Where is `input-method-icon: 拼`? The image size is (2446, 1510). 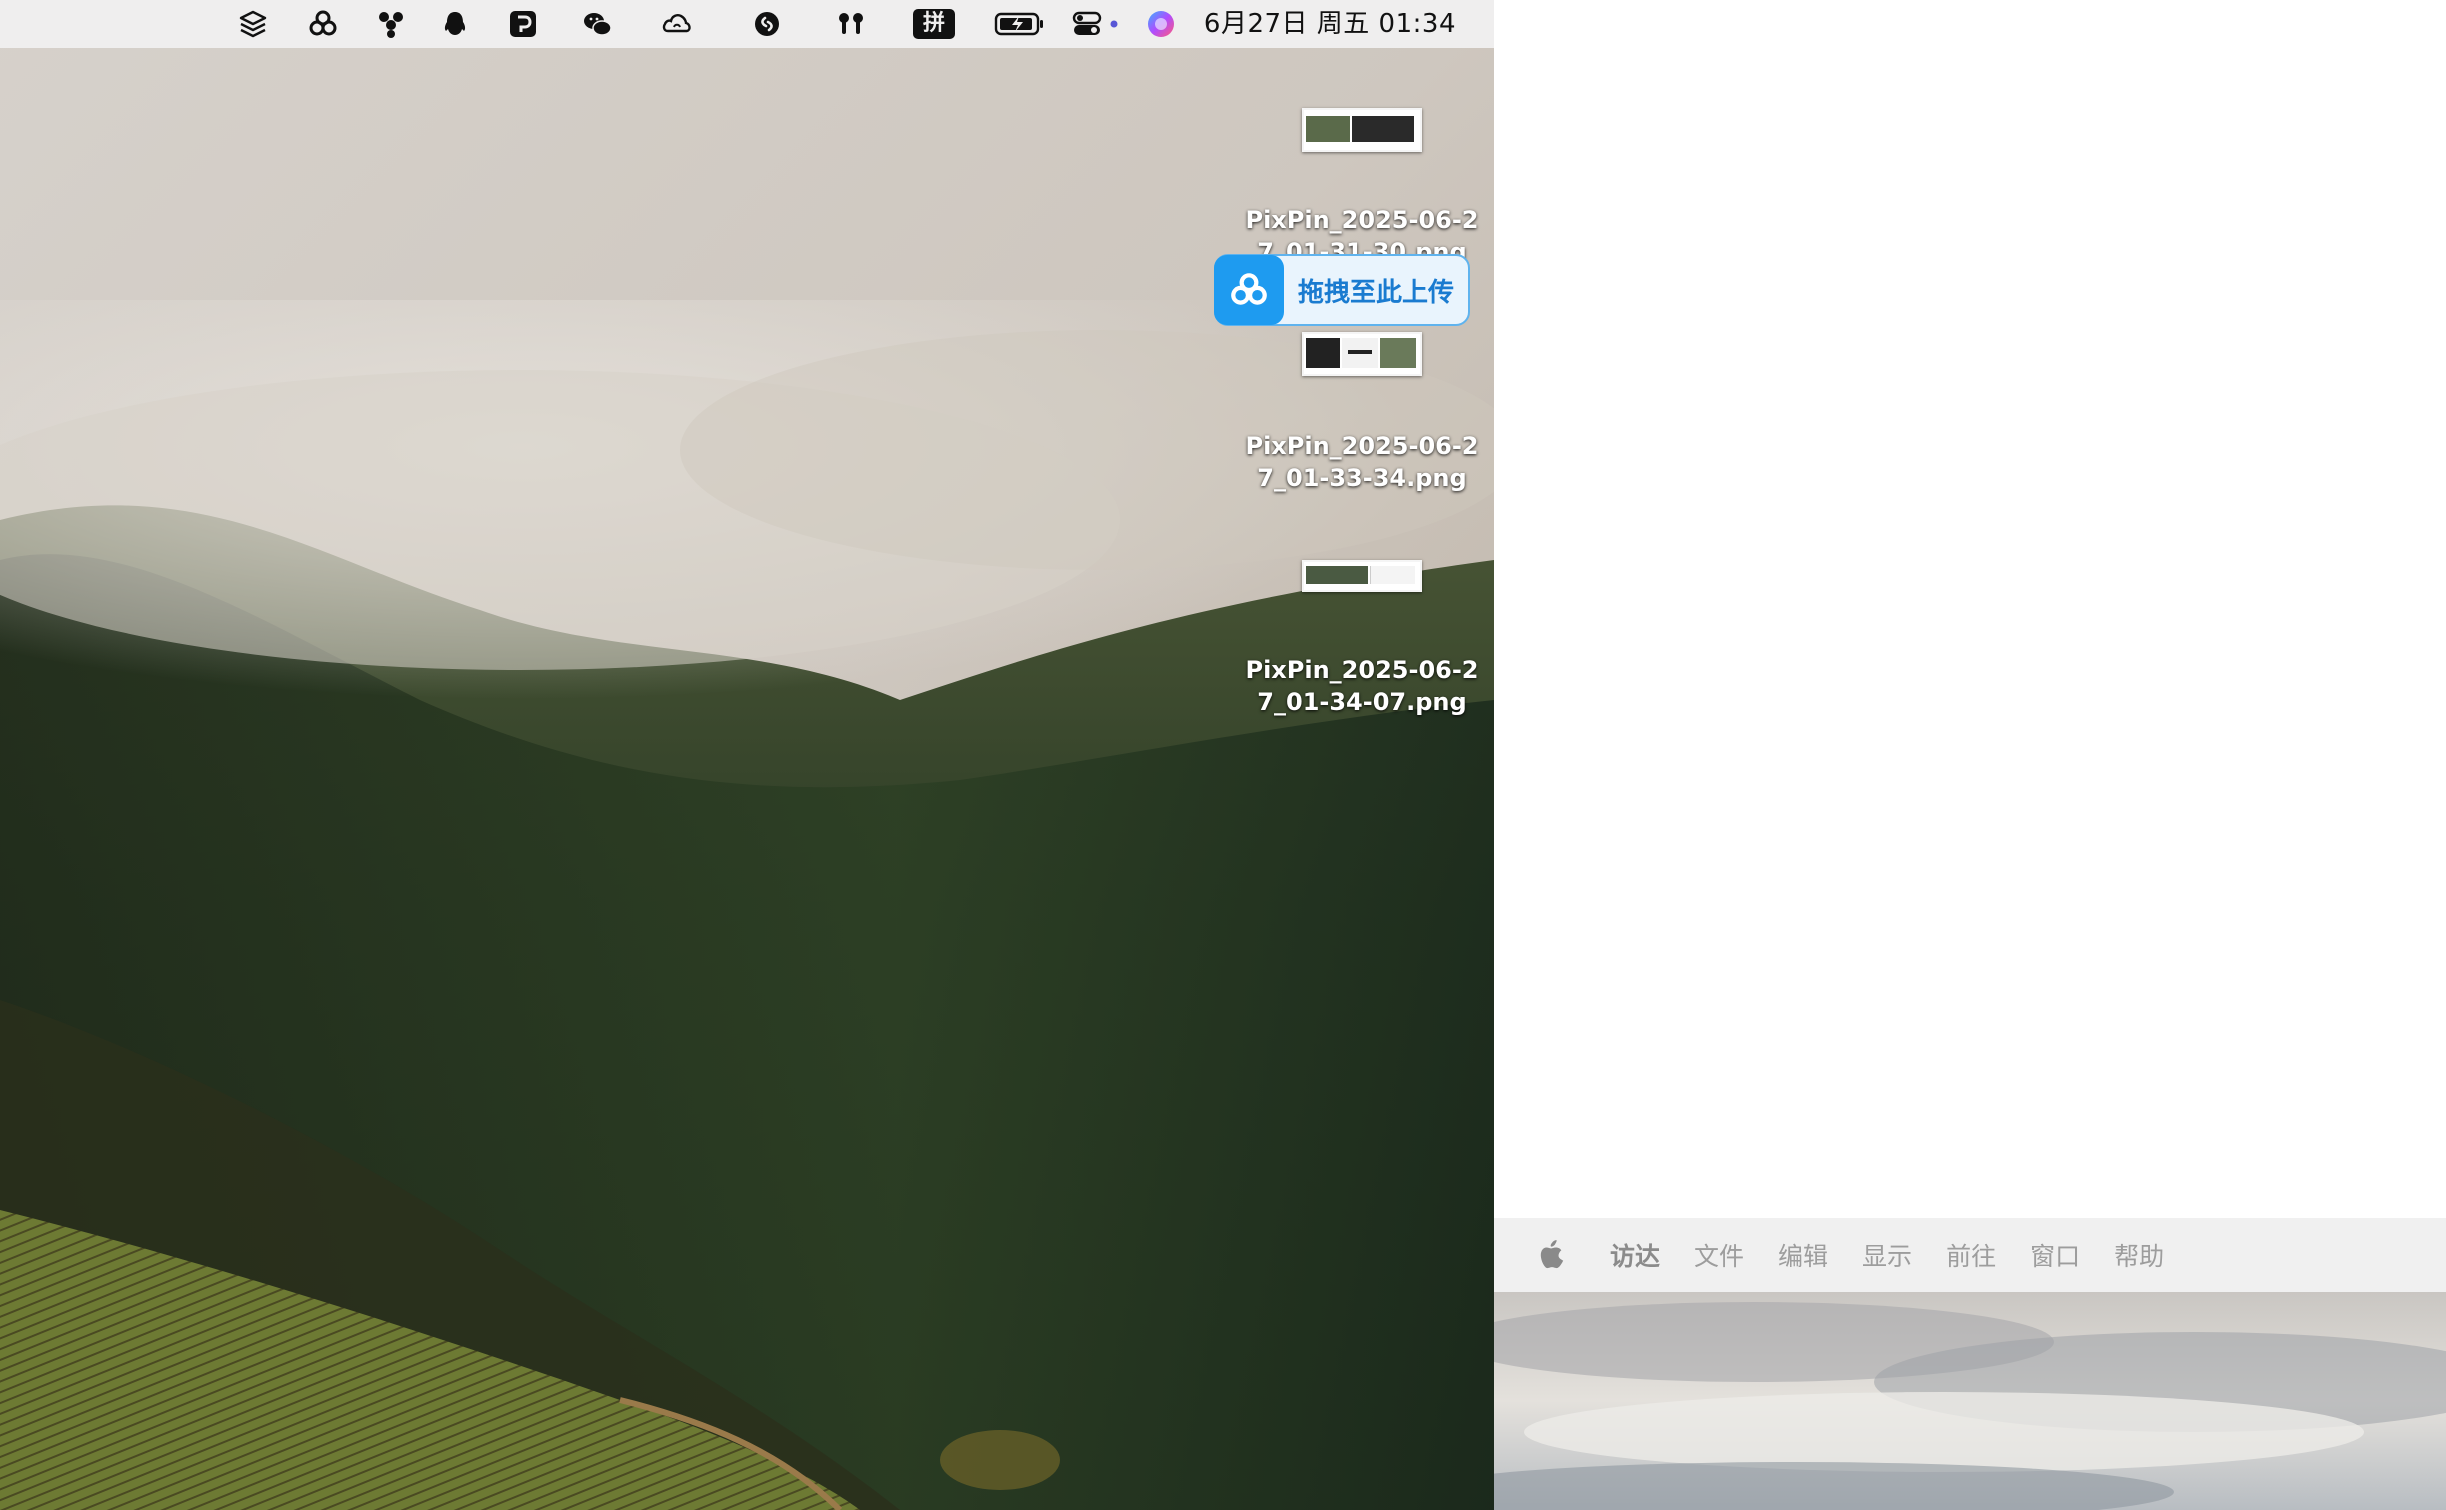
input-method-icon: 拼 is located at coordinates (934, 24).